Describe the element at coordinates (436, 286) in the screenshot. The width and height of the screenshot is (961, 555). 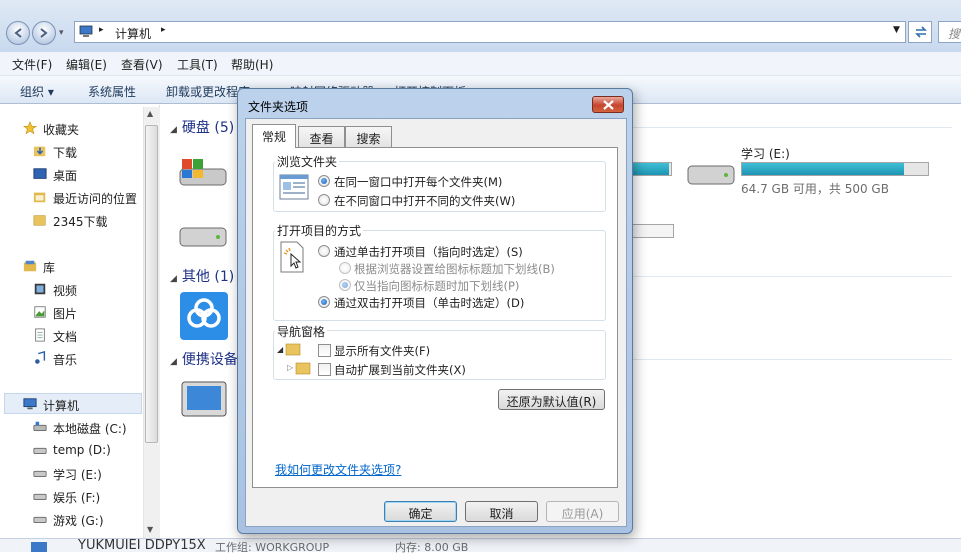
I see `radio-underline-point-label: 仅当指向图标标题时加下划线(P)` at that location.